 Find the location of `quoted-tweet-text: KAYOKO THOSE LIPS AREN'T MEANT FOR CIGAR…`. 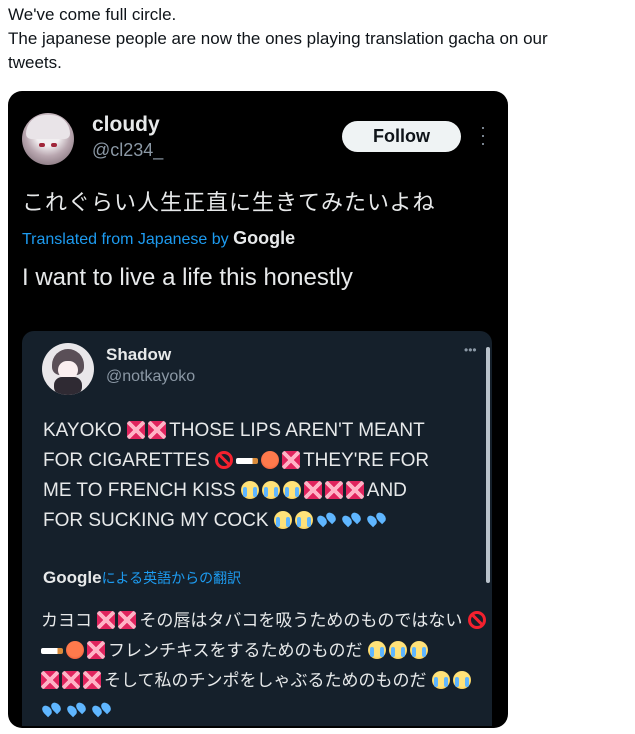

quoted-tweet-text: KAYOKO THOSE LIPS AREN'T MEANT FOR CIGAR… is located at coordinates (263, 476).